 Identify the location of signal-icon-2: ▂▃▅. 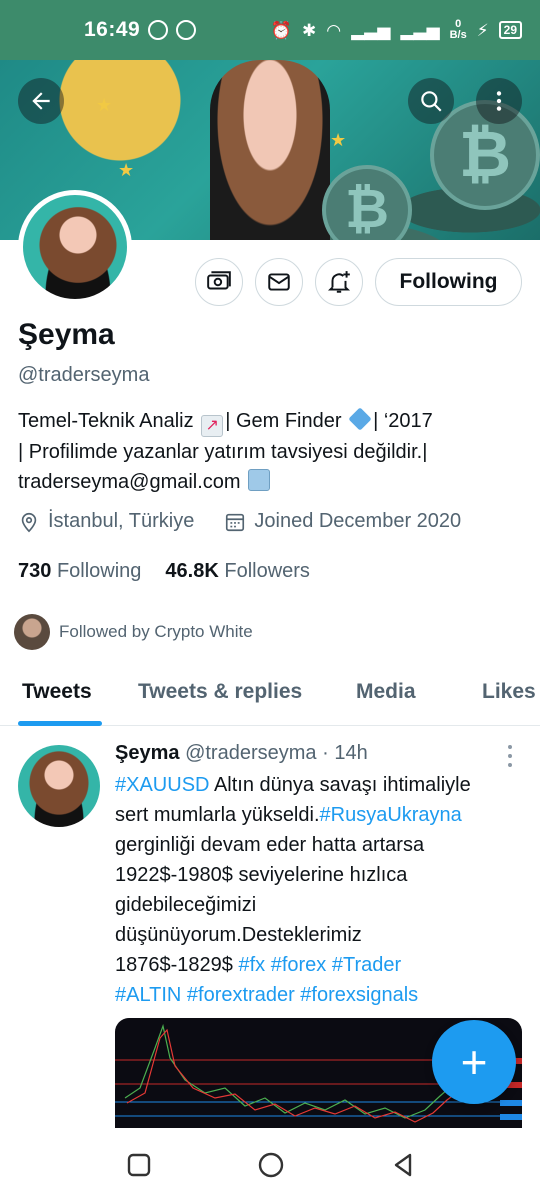
(420, 30).